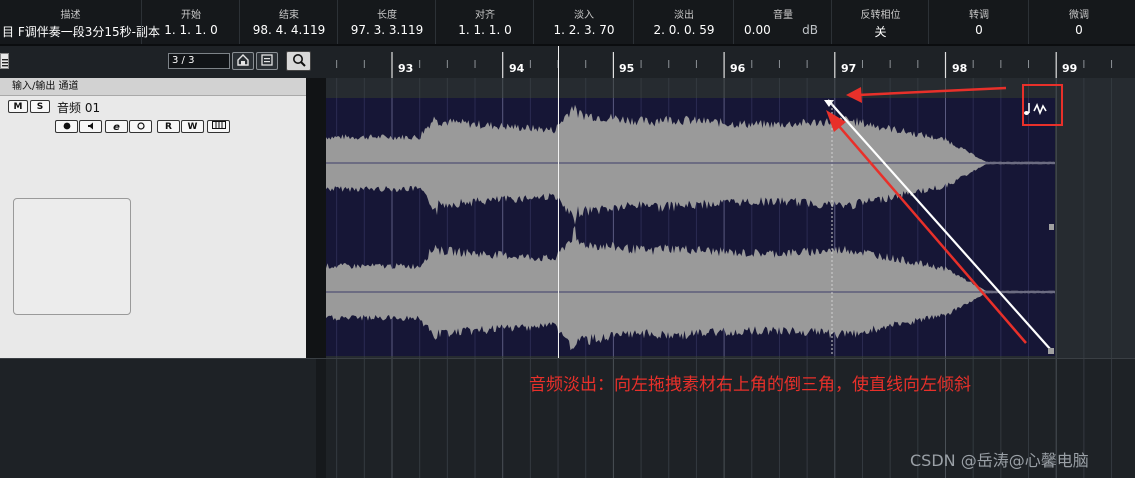 Image resolution: width=1135 pixels, height=478 pixels. I want to click on info-head-end: 结束, so click(289, 15).